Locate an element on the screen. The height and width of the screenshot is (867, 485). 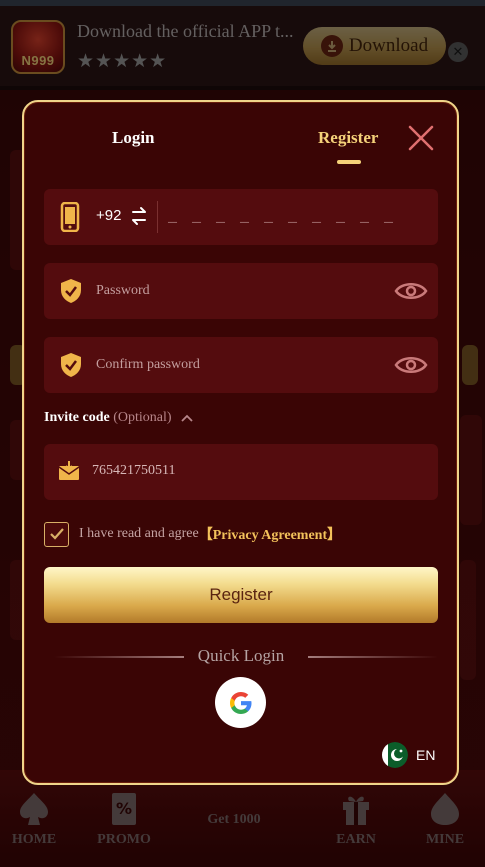
close-icon is located at coordinates (421, 138).